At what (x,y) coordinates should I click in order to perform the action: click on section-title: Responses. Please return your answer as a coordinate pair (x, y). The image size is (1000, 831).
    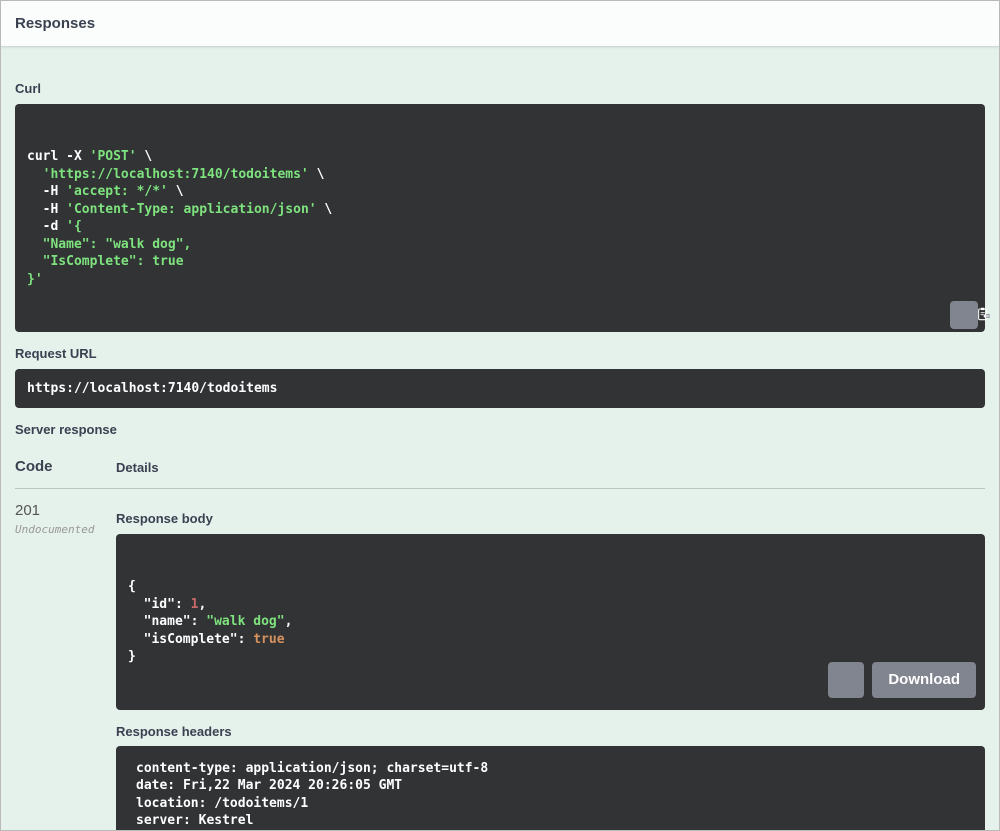
    Looking at the image, I should click on (55, 23).